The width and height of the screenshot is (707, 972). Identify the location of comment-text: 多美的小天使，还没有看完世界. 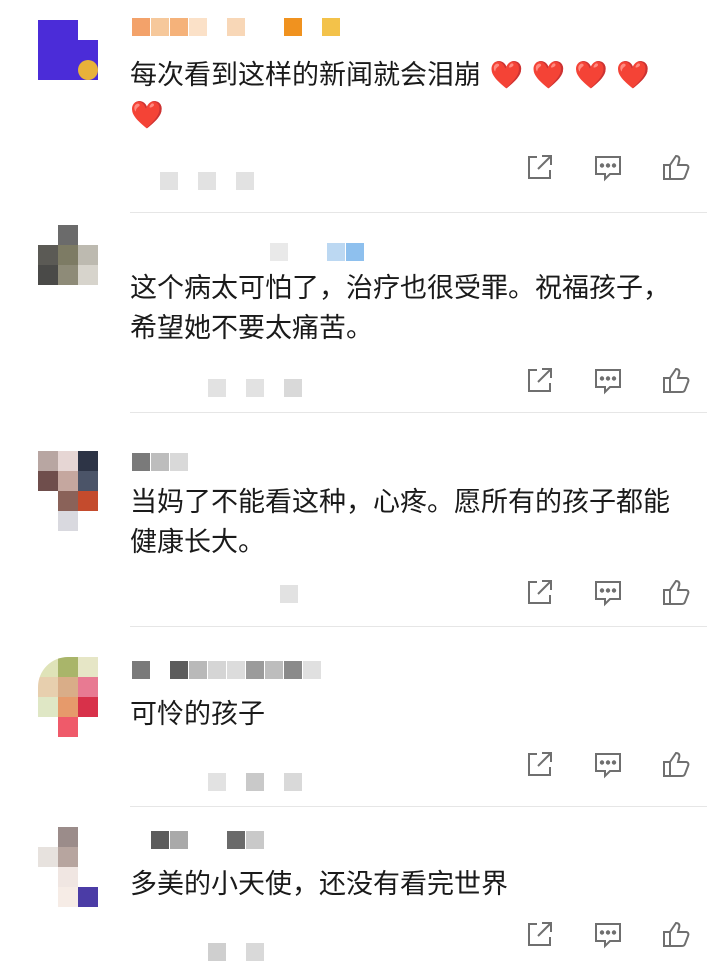
(406, 885).